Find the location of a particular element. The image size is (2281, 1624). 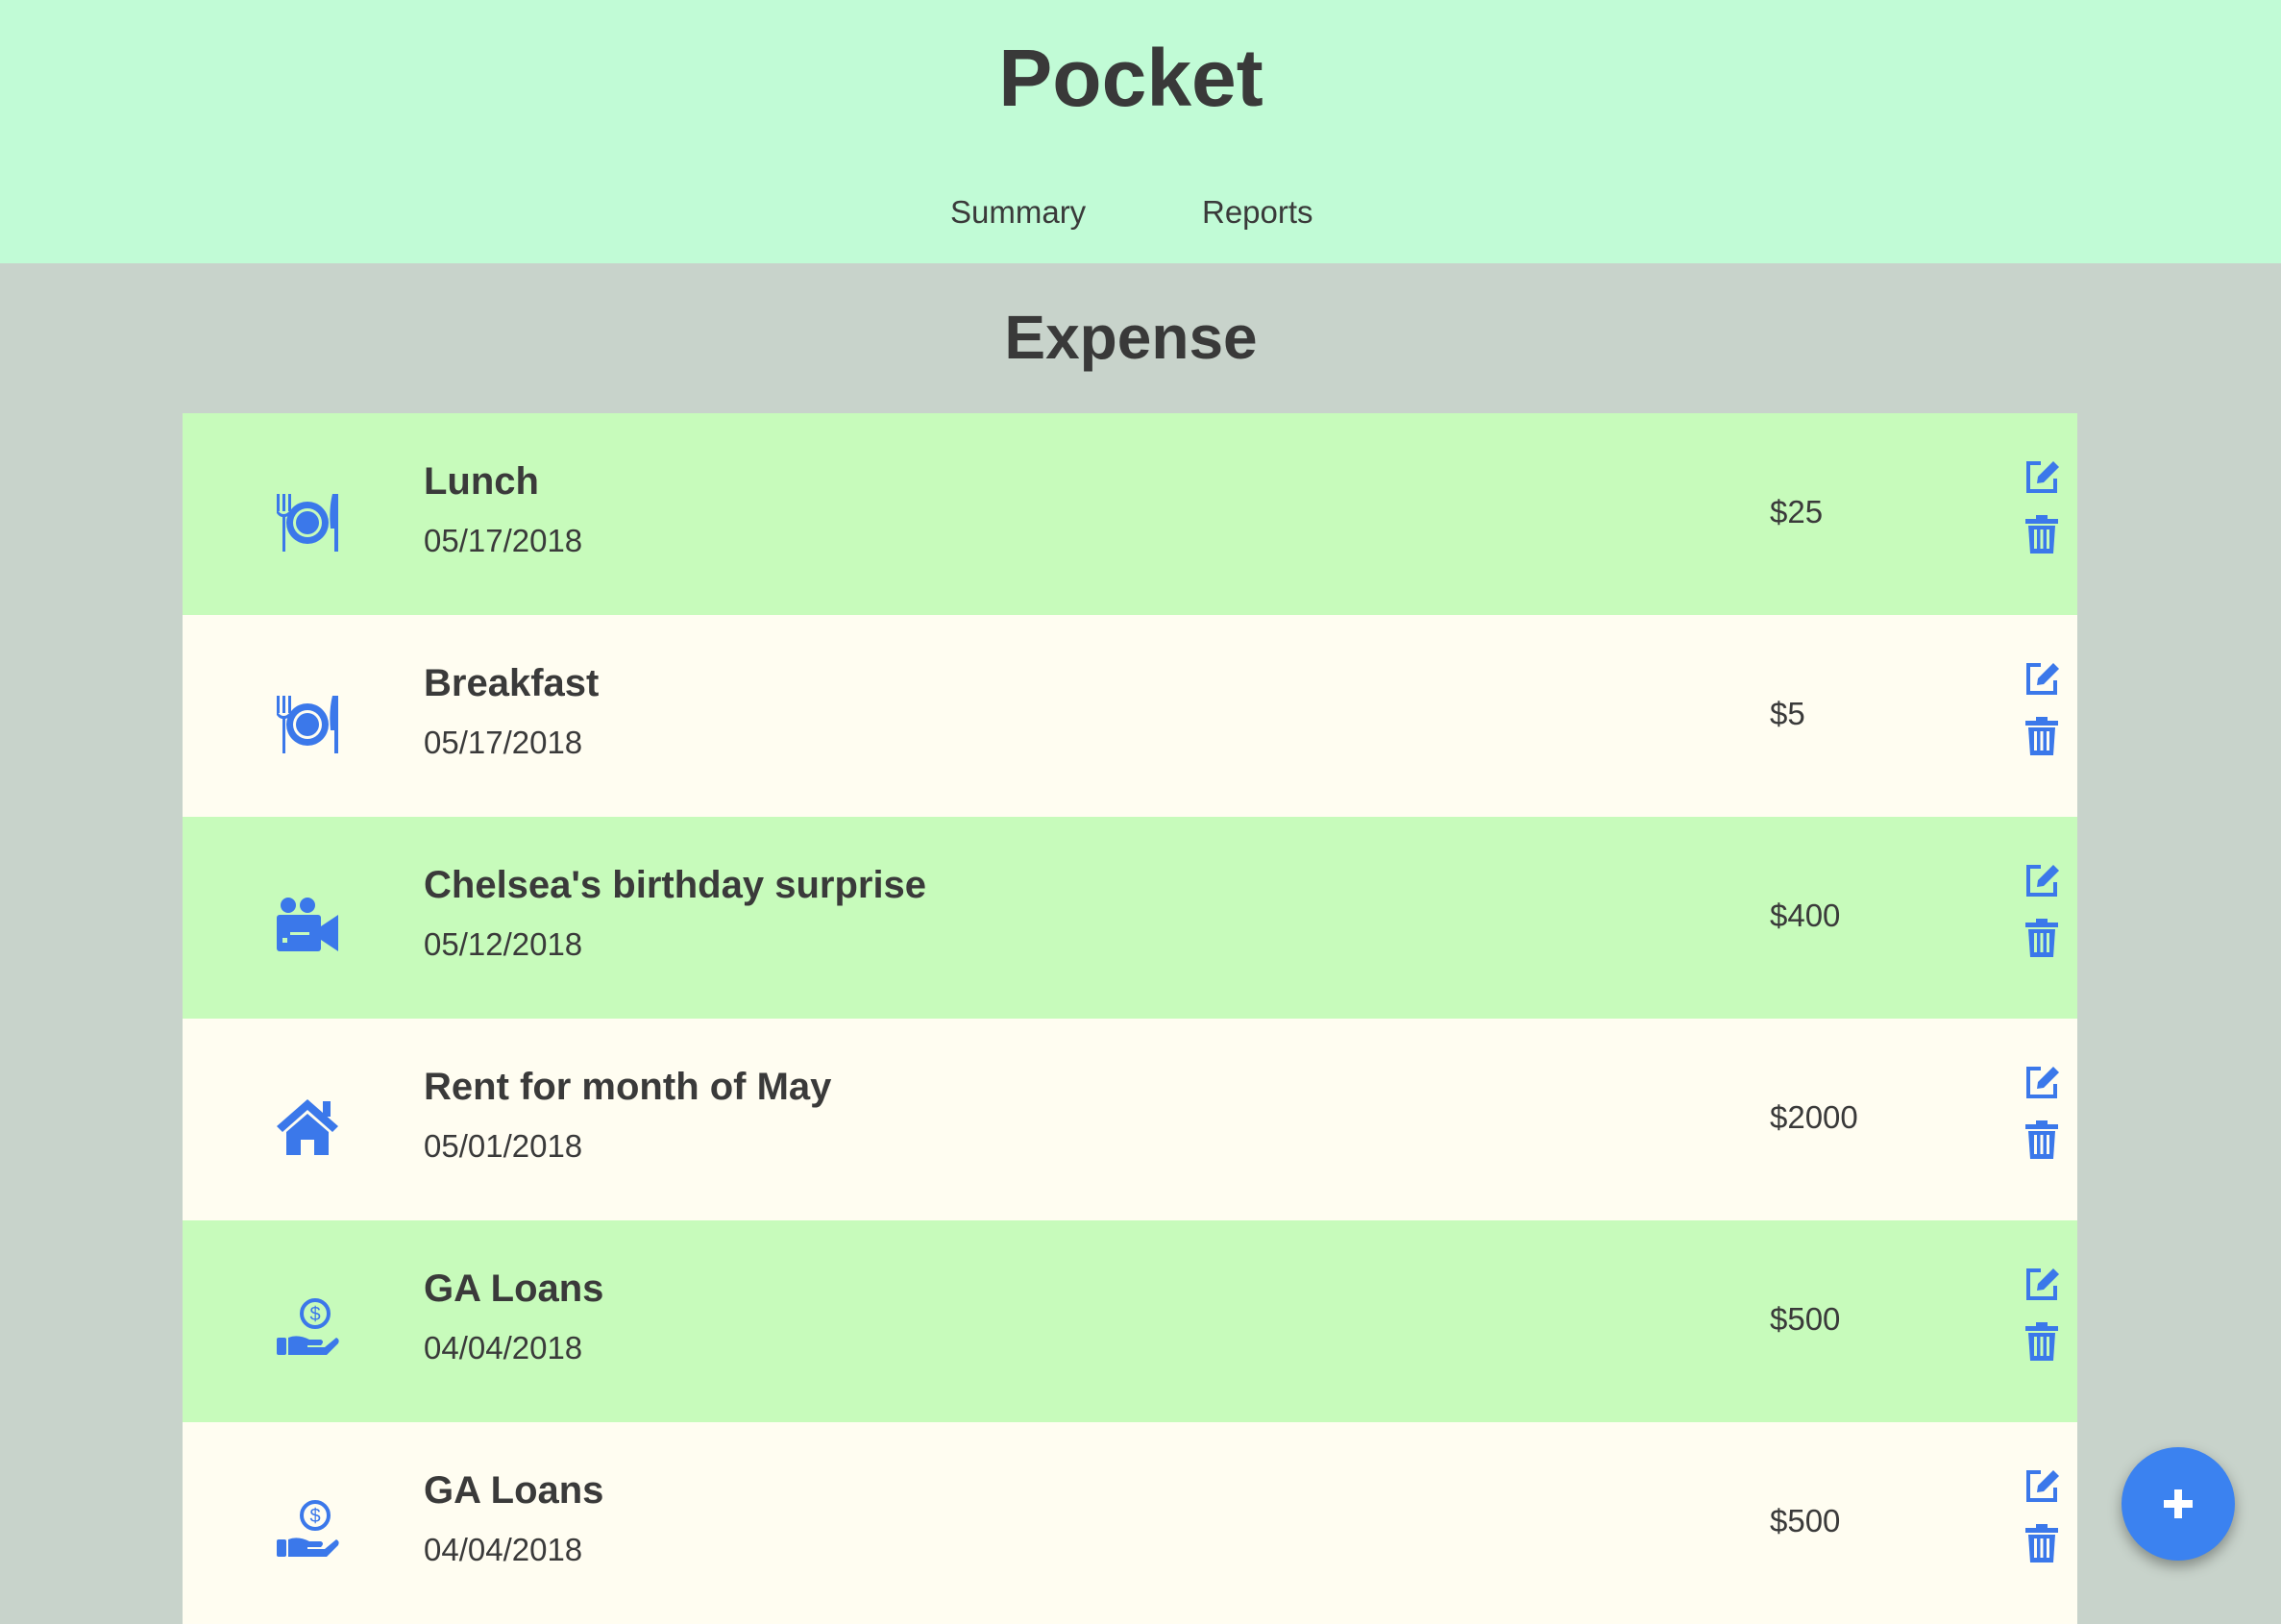

expense-amount: $2000 is located at coordinates (1814, 1117).